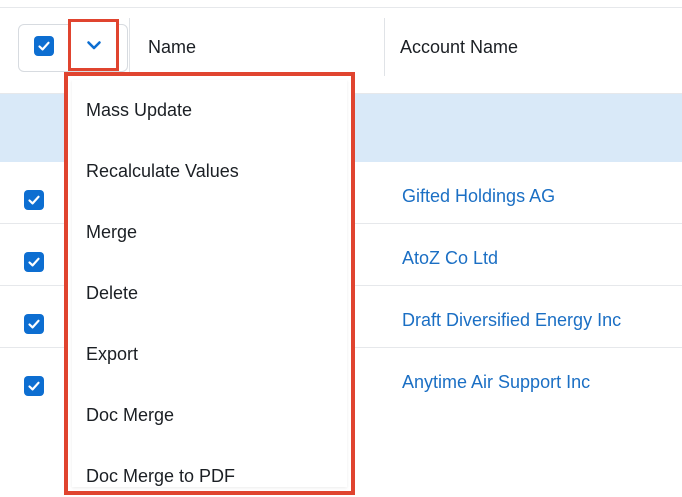 The width and height of the screenshot is (682, 497). I want to click on account-name-link: Gifted Holdings AG, so click(478, 196).